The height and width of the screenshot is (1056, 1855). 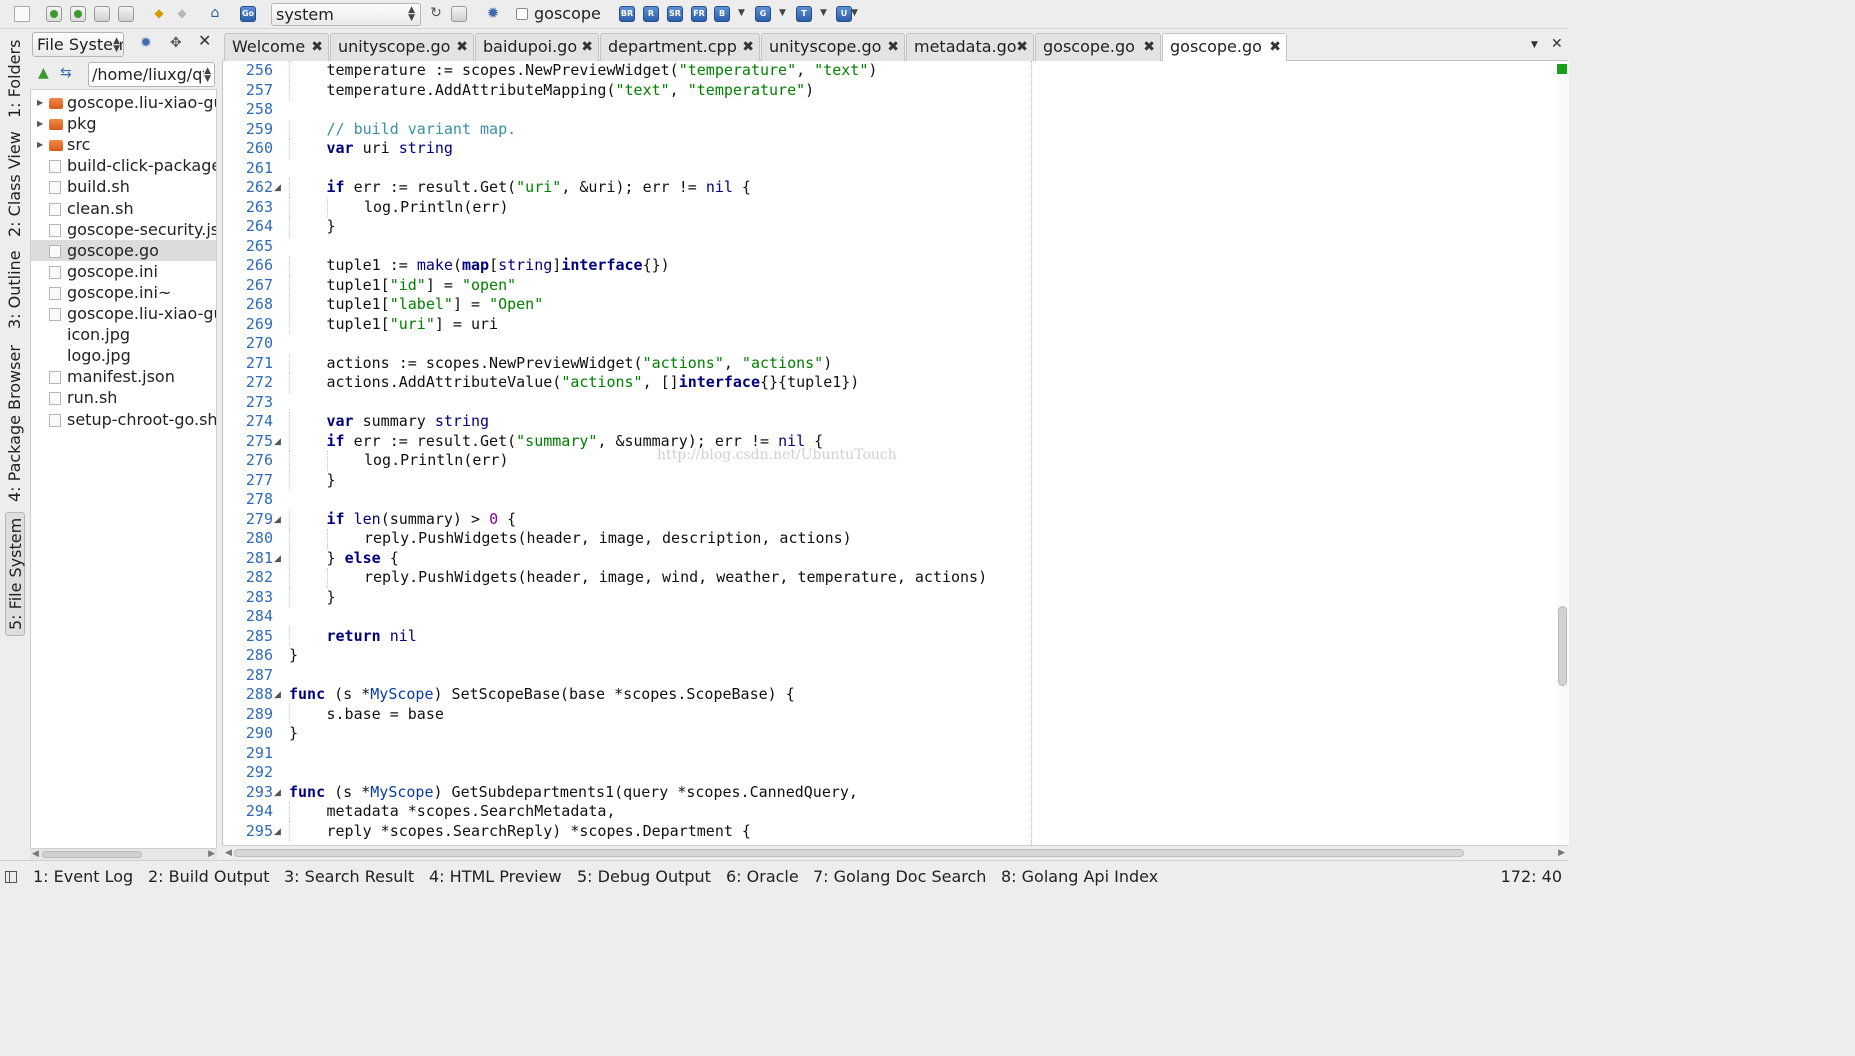 What do you see at coordinates (123, 229) in the screenshot?
I see `tree-item: goscope-security.json` at bounding box center [123, 229].